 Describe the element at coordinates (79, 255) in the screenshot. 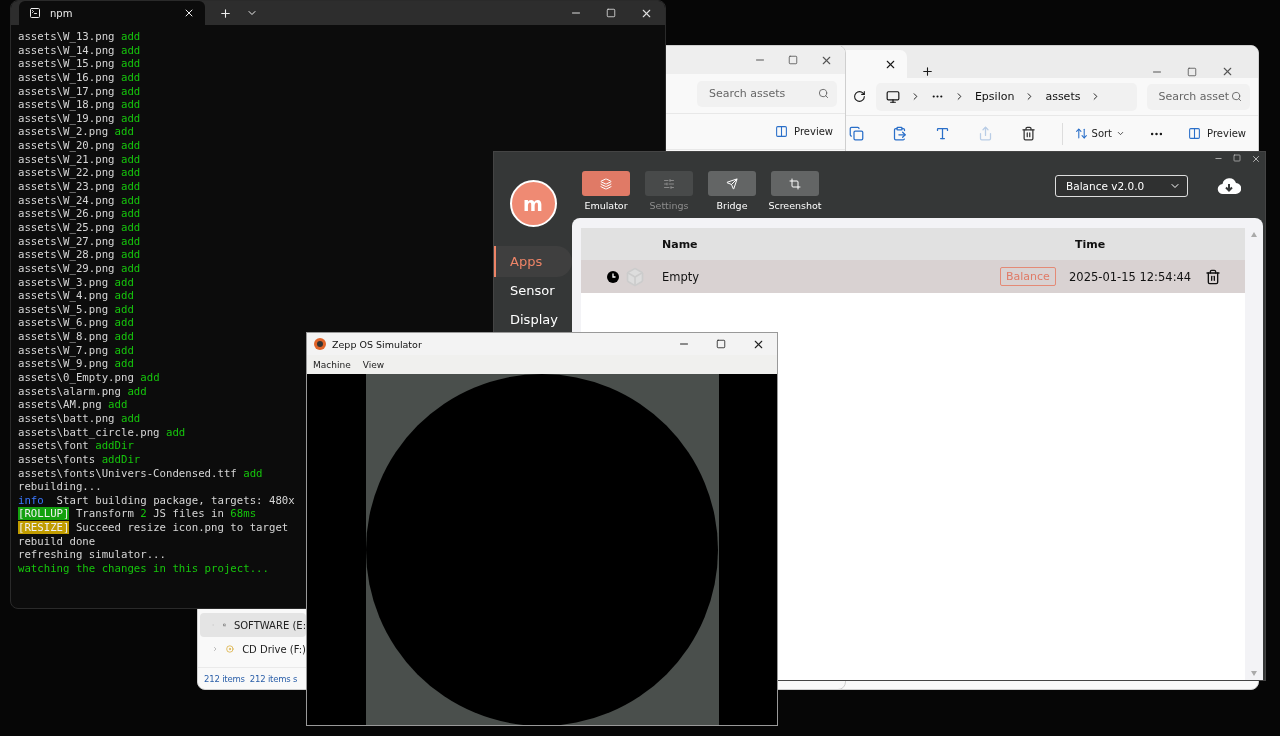

I see `terminal-line: assets\W_28.png add` at that location.